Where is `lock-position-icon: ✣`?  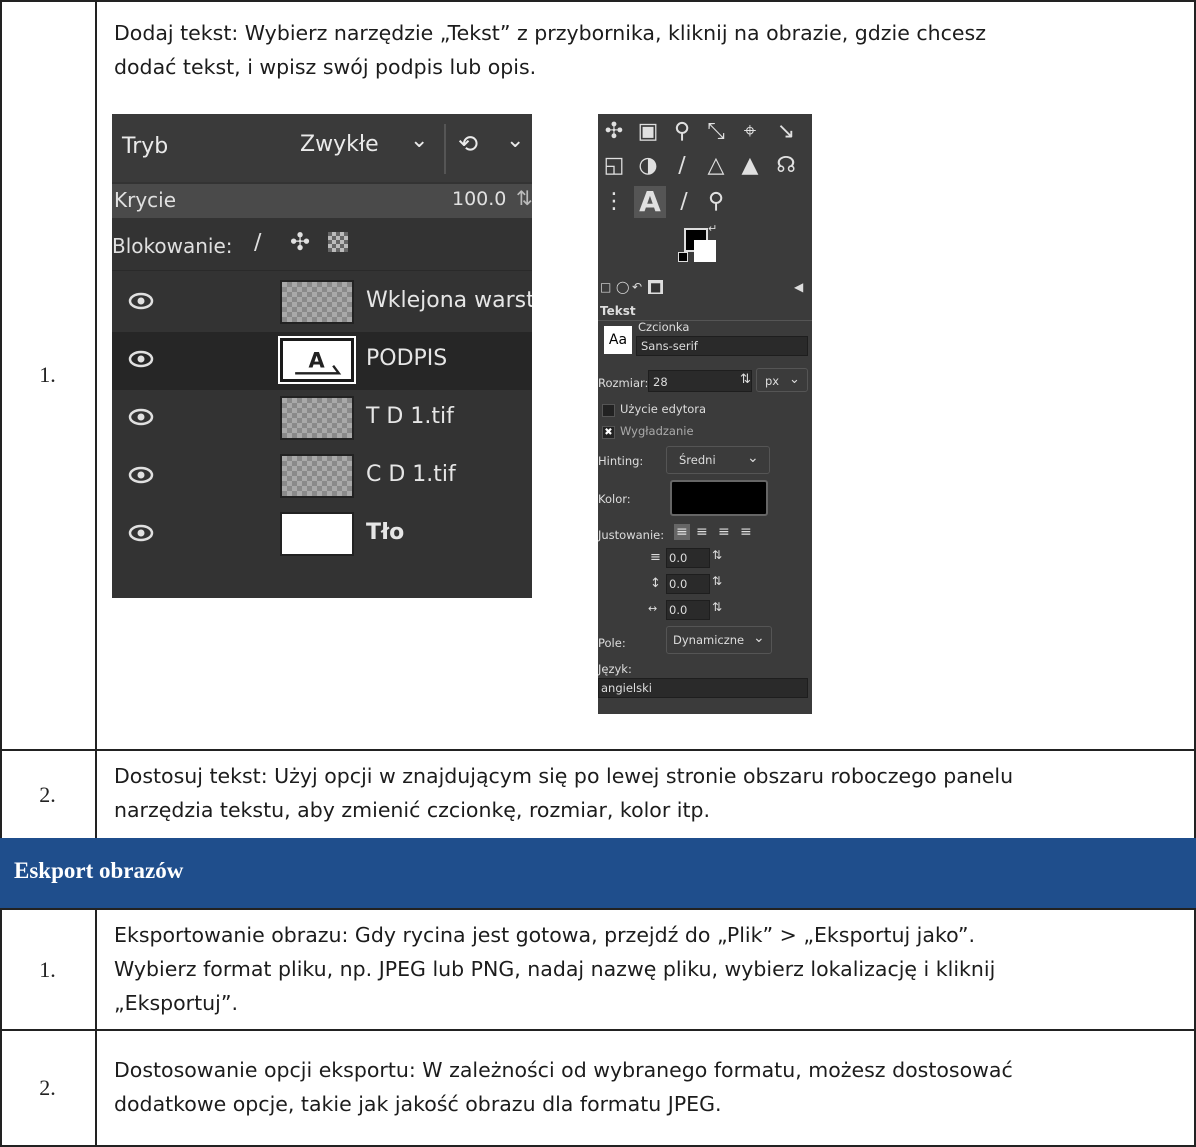
lock-position-icon: ✣ is located at coordinates (300, 242).